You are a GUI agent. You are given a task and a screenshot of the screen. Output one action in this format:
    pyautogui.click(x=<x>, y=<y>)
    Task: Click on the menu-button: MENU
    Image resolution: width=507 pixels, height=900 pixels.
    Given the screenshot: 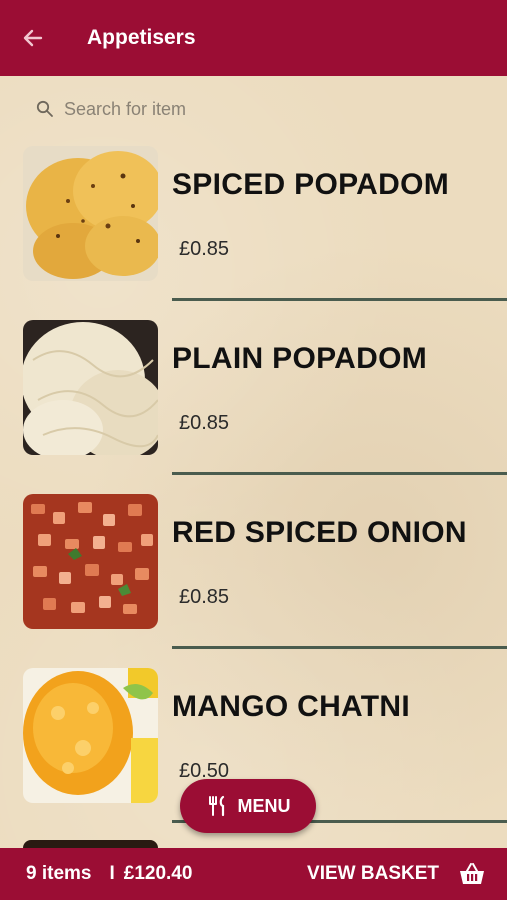 What is the action you would take?
    pyautogui.click(x=248, y=806)
    